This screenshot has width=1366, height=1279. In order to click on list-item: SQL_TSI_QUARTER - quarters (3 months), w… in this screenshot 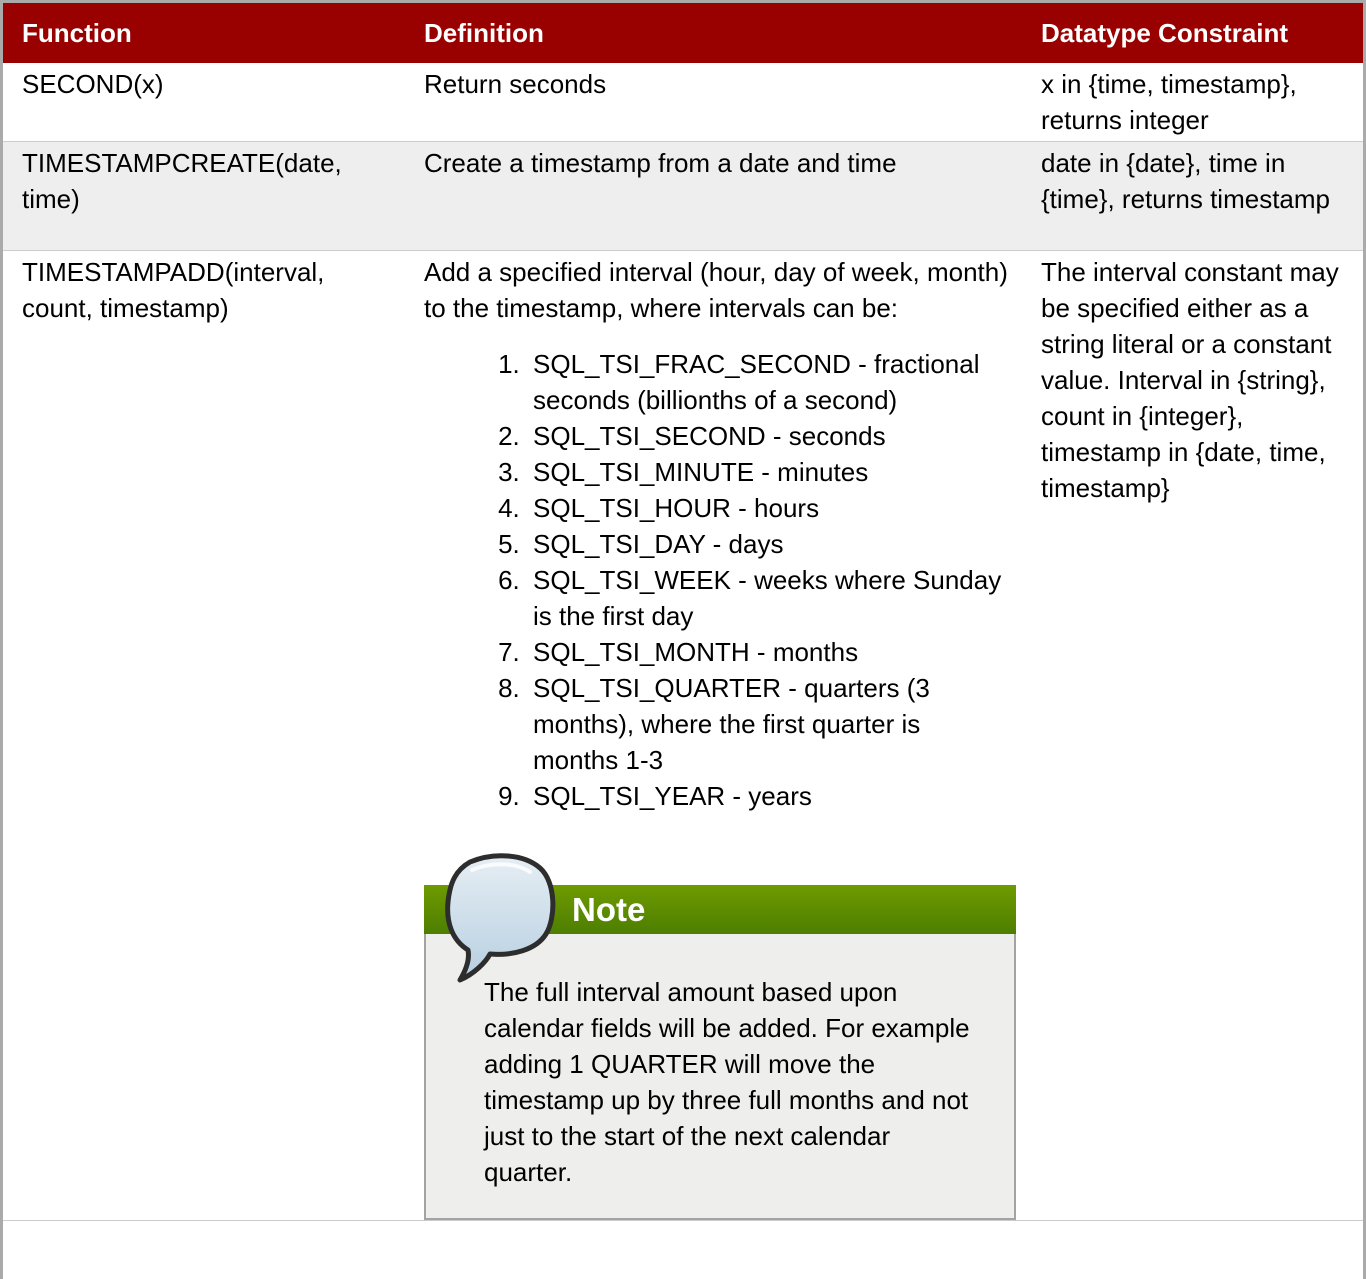, I will do `click(769, 724)`.